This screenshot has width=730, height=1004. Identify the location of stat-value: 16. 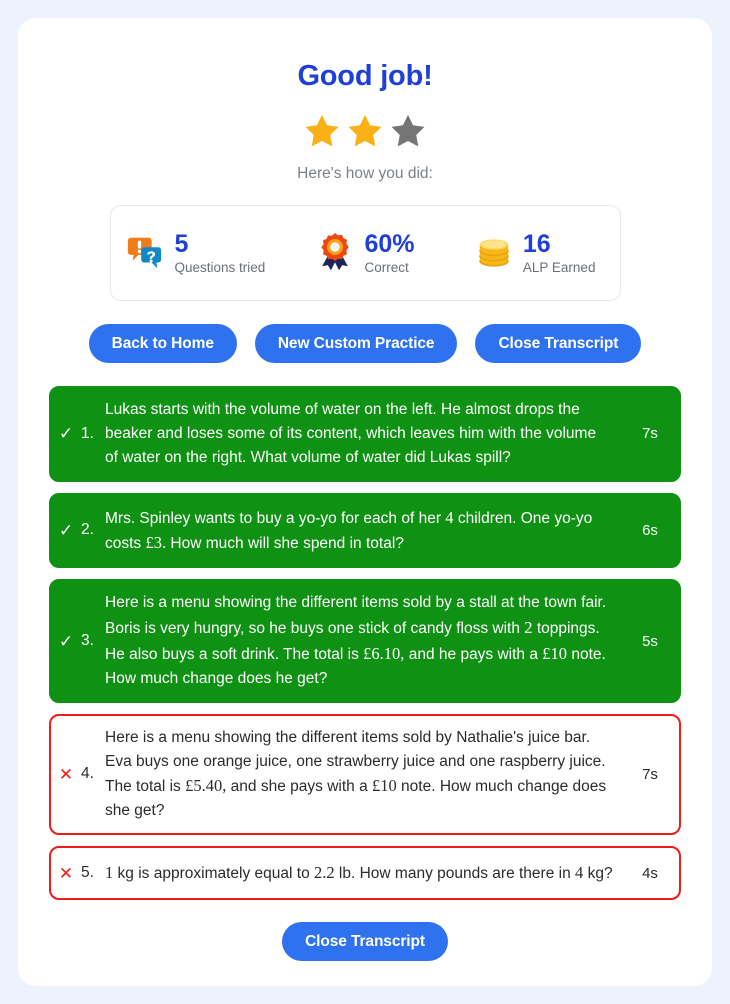
(536, 243).